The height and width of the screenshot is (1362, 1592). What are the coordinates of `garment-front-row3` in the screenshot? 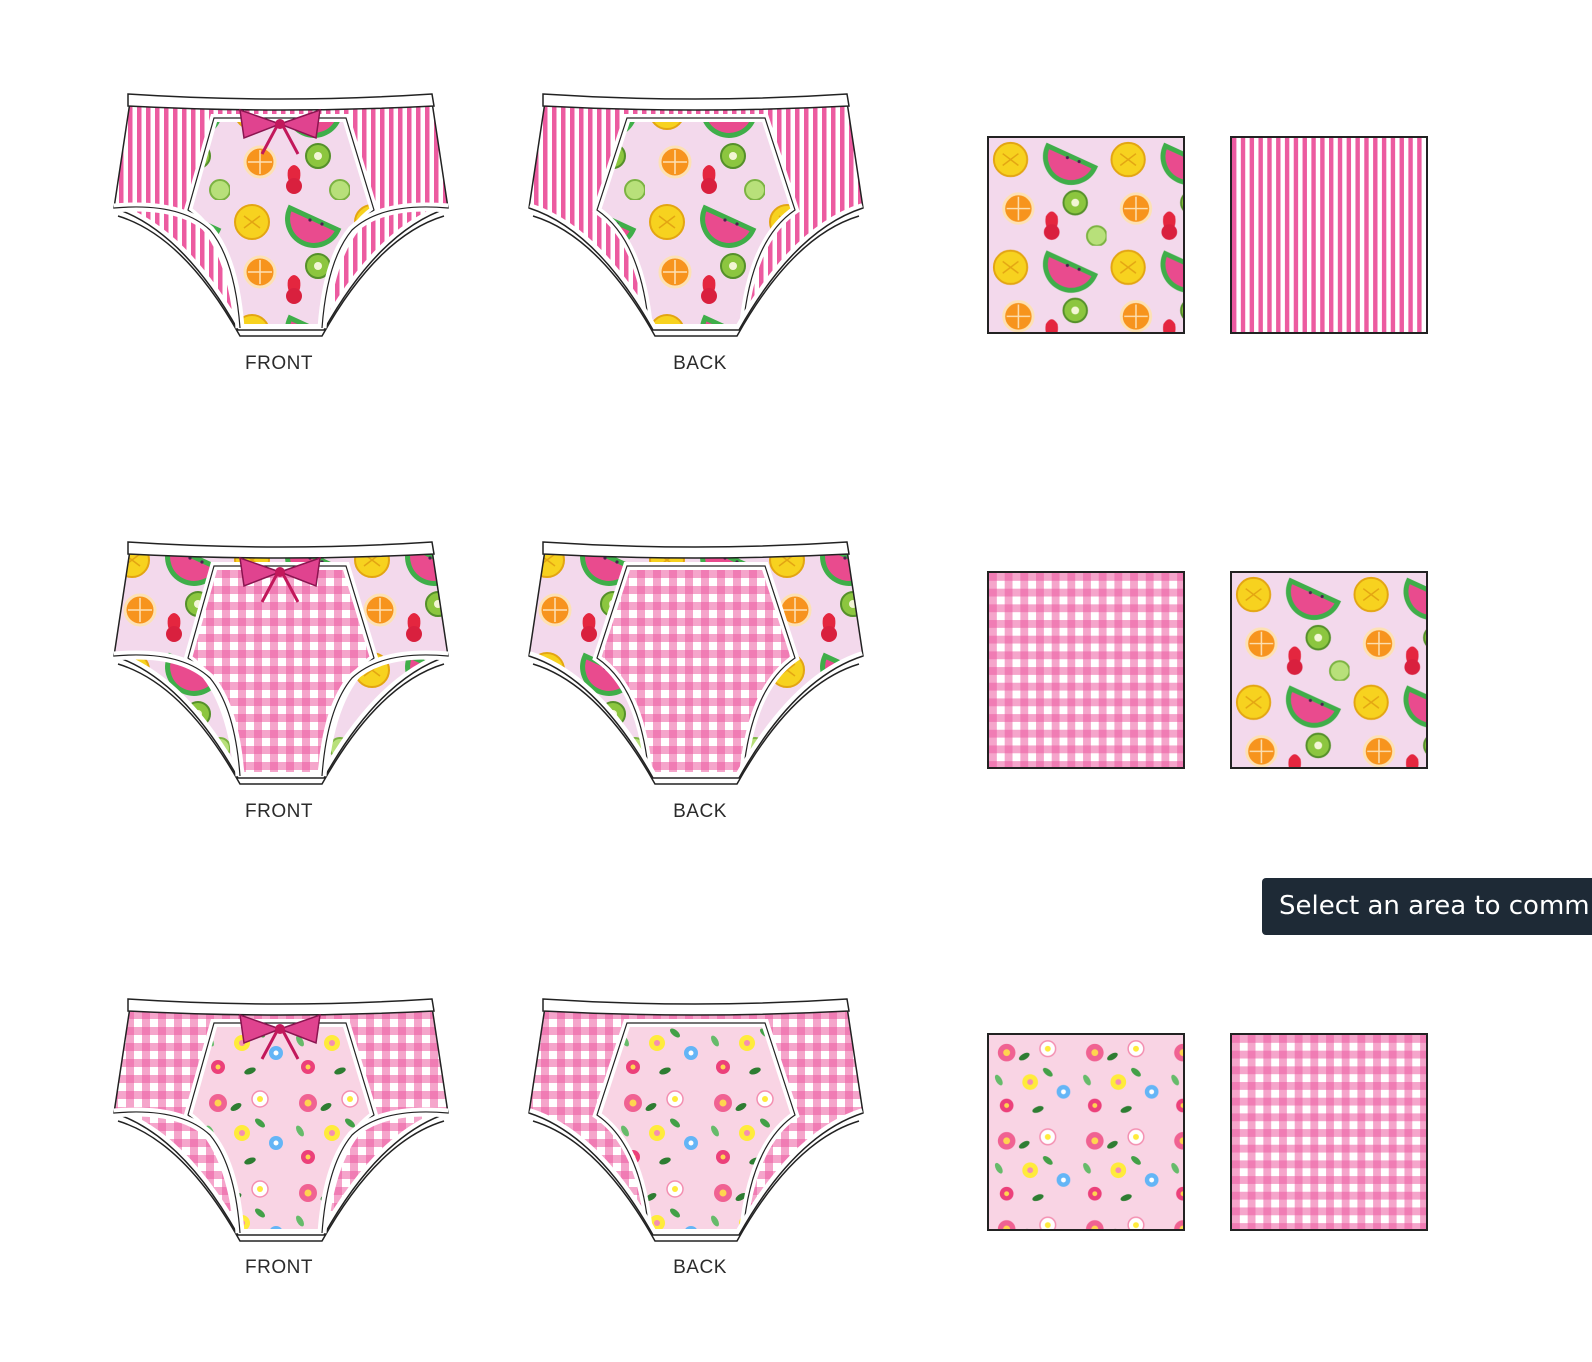 It's located at (280, 1120).